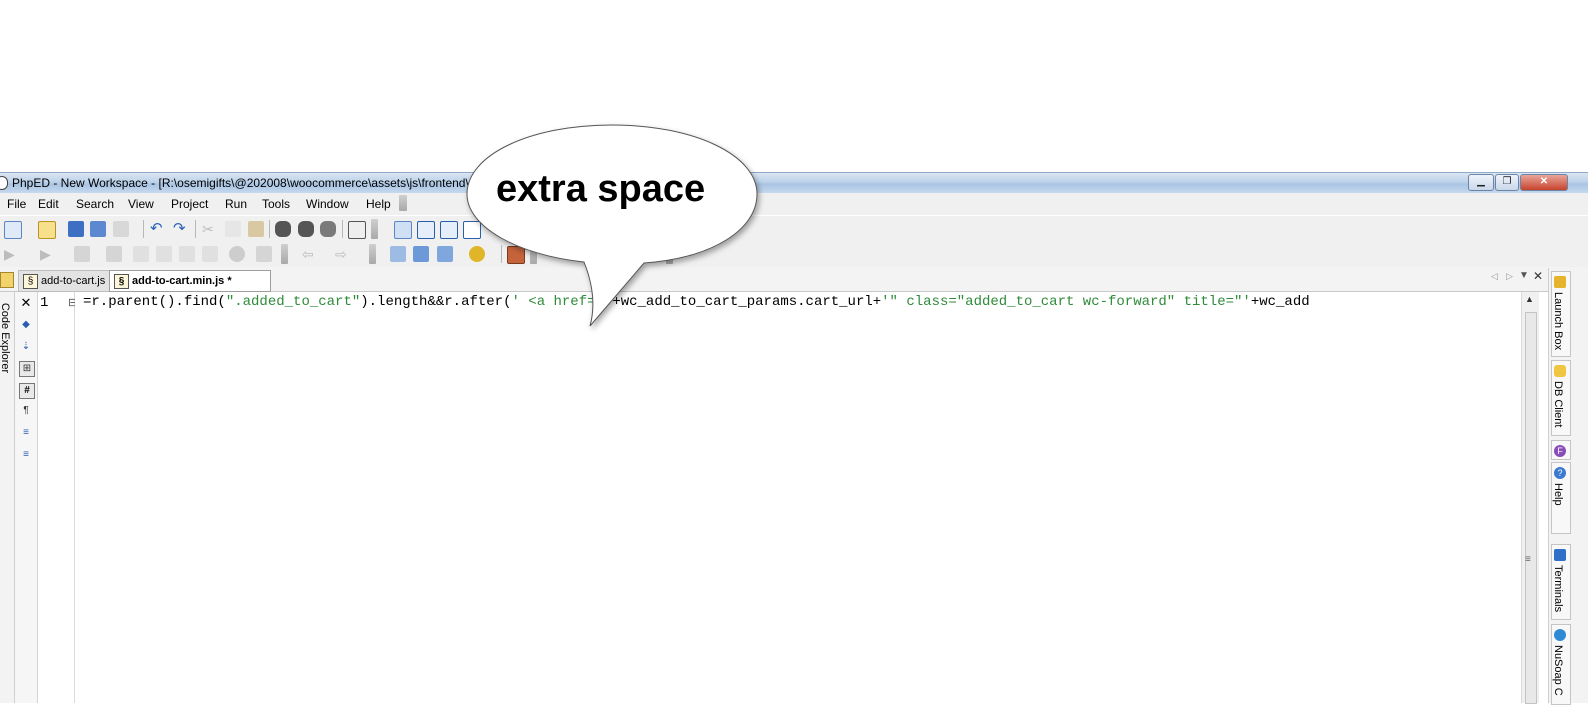 The image size is (1588, 705). What do you see at coordinates (48, 254) in the screenshot?
I see `debug-run-icon: ▶` at bounding box center [48, 254].